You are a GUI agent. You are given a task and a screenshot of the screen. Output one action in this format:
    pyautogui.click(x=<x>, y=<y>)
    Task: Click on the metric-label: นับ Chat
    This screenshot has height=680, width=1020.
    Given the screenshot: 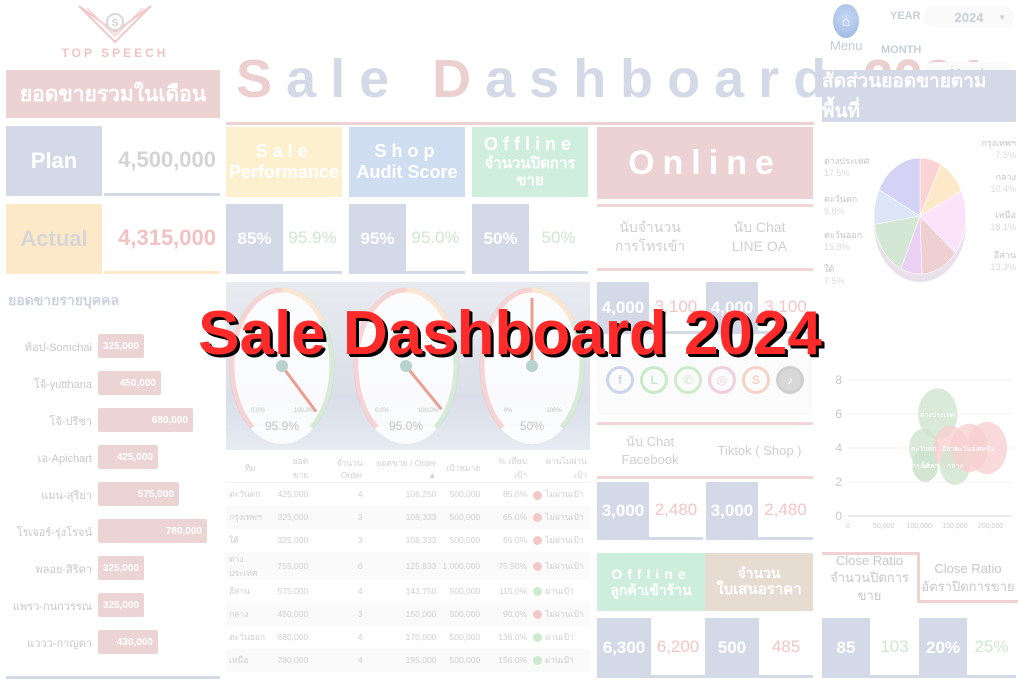 What is the action you would take?
    pyautogui.click(x=759, y=227)
    